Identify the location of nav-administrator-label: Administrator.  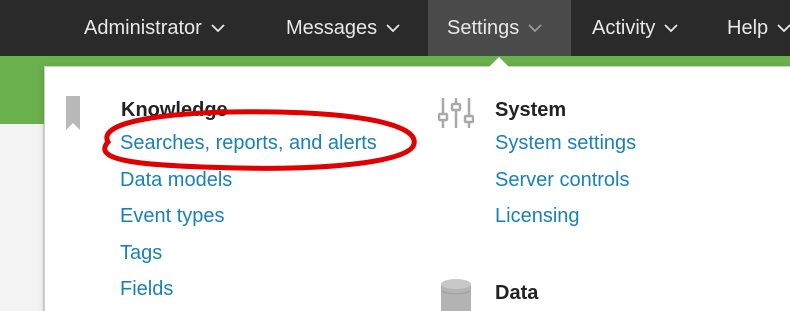
(143, 27).